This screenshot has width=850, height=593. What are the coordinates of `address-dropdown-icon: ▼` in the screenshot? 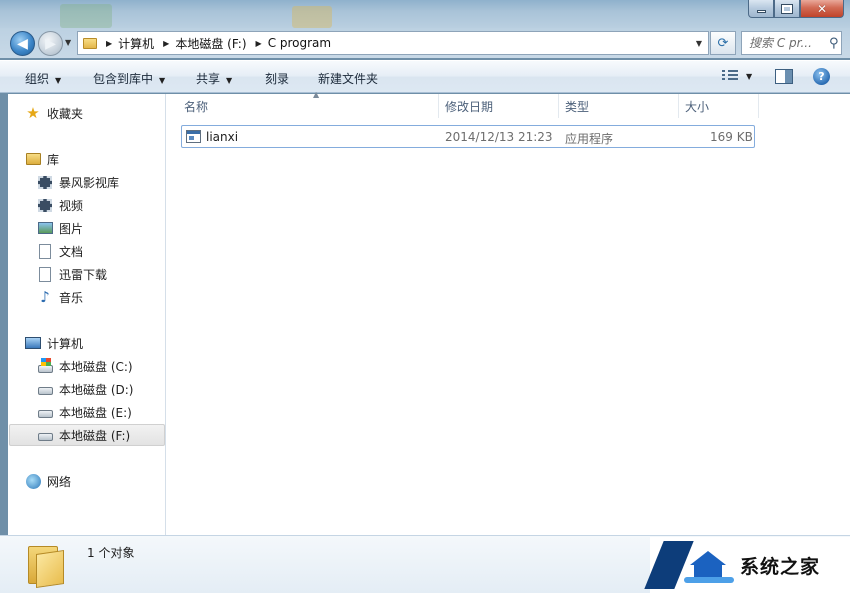 It's located at (699, 43).